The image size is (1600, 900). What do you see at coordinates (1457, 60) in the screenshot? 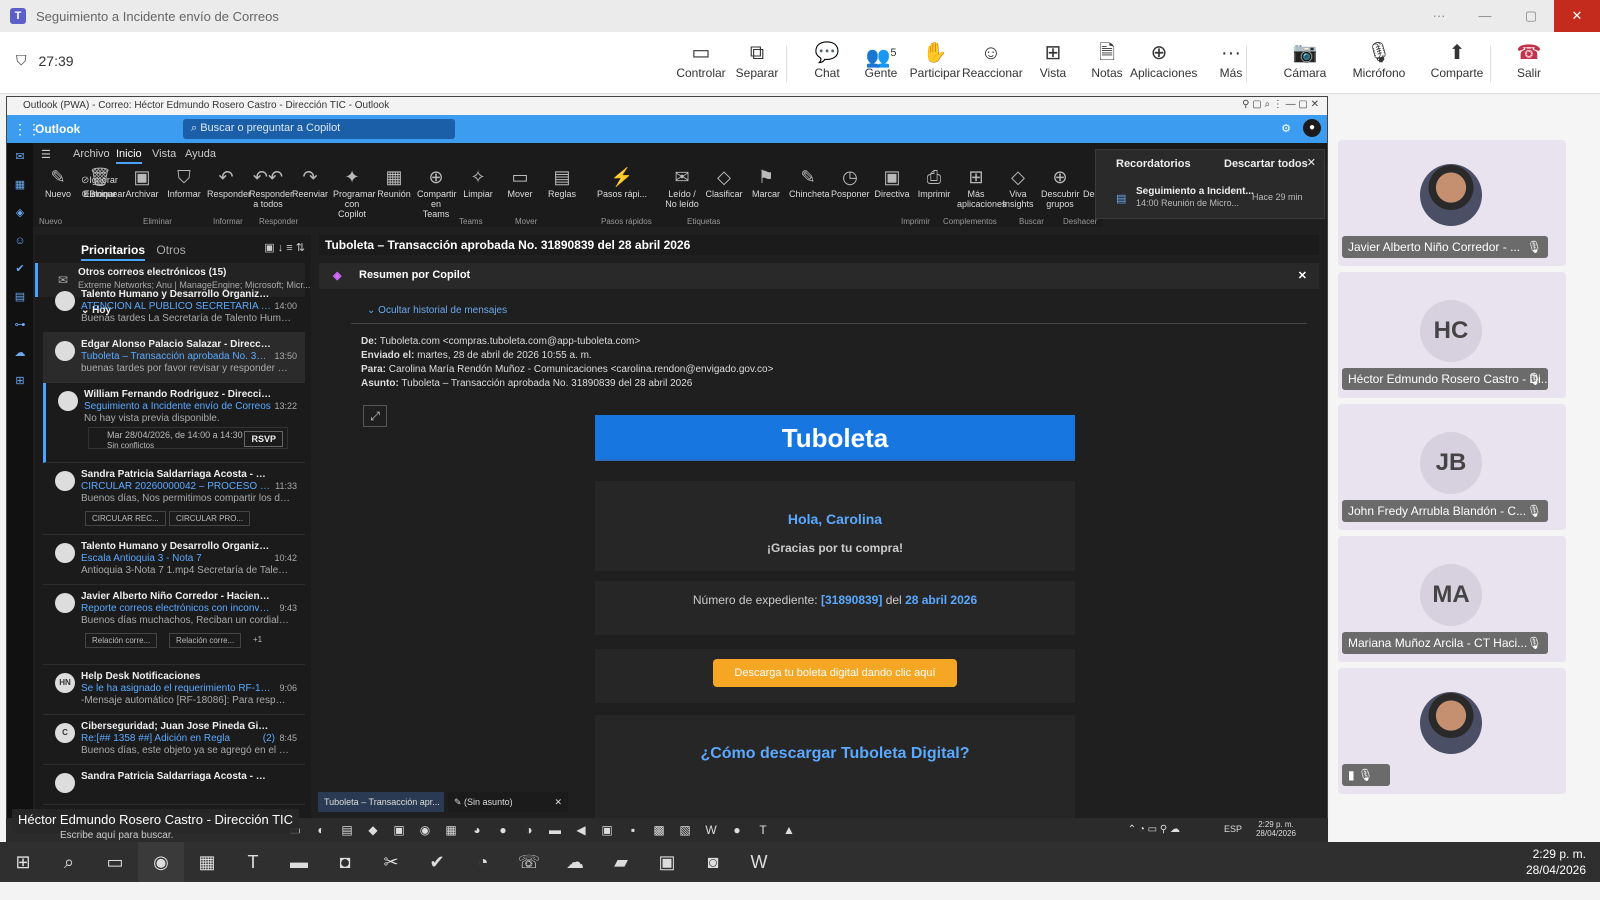
I see `meeting-btn-share: ⬆ Comparte` at bounding box center [1457, 60].